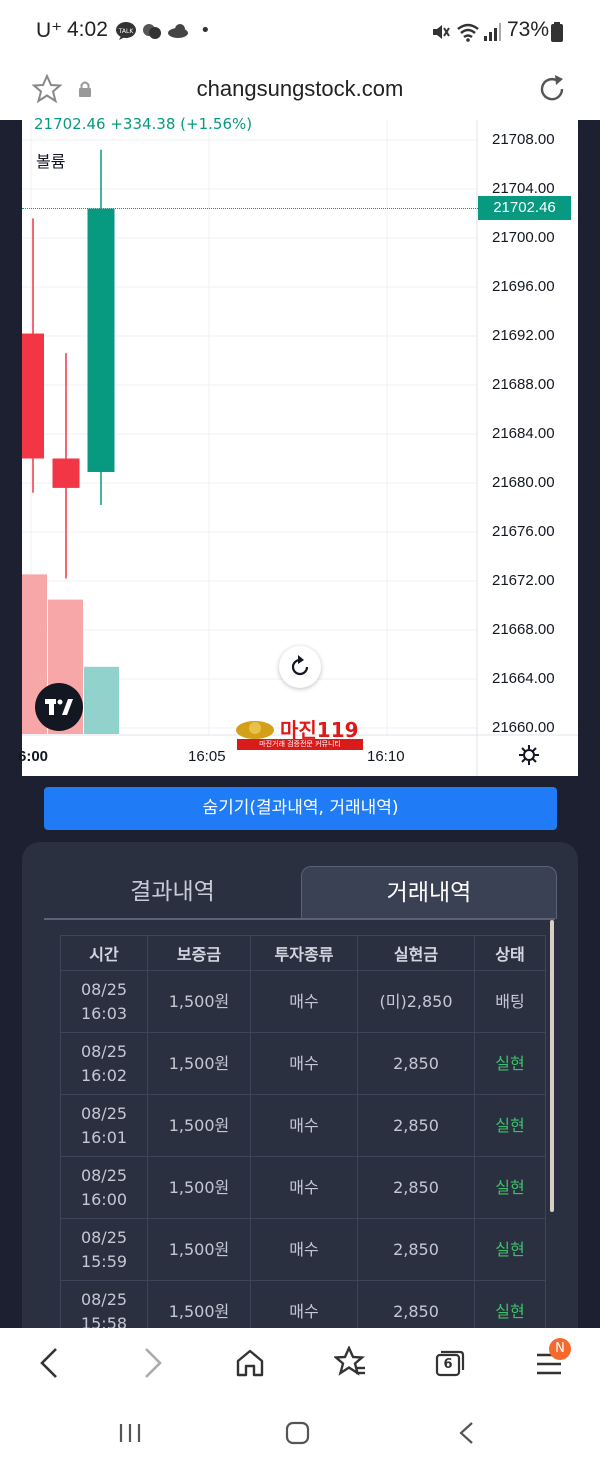  I want to click on chart-header-price: 21702.46 +334.38 (+1.56%), so click(143, 124).